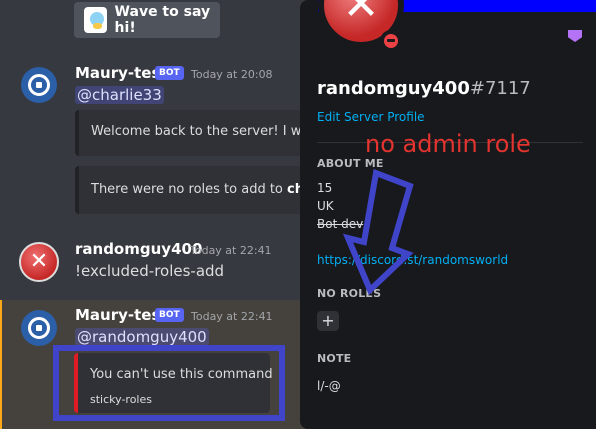 This screenshot has width=596, height=429. Describe the element at coordinates (334, 358) in the screenshot. I see `note-title: NOTE` at that location.